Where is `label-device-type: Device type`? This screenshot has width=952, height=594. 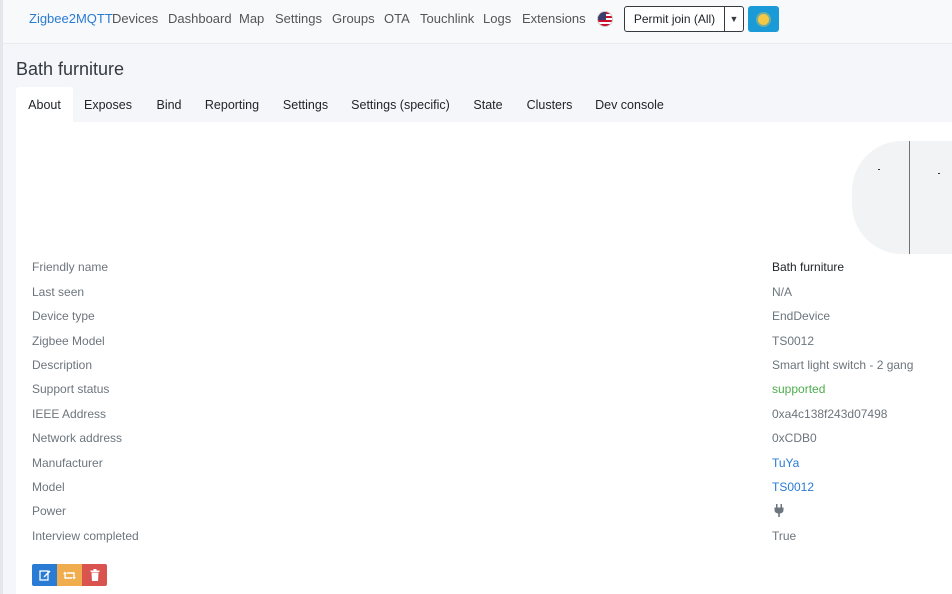
label-device-type: Device type is located at coordinates (63, 316).